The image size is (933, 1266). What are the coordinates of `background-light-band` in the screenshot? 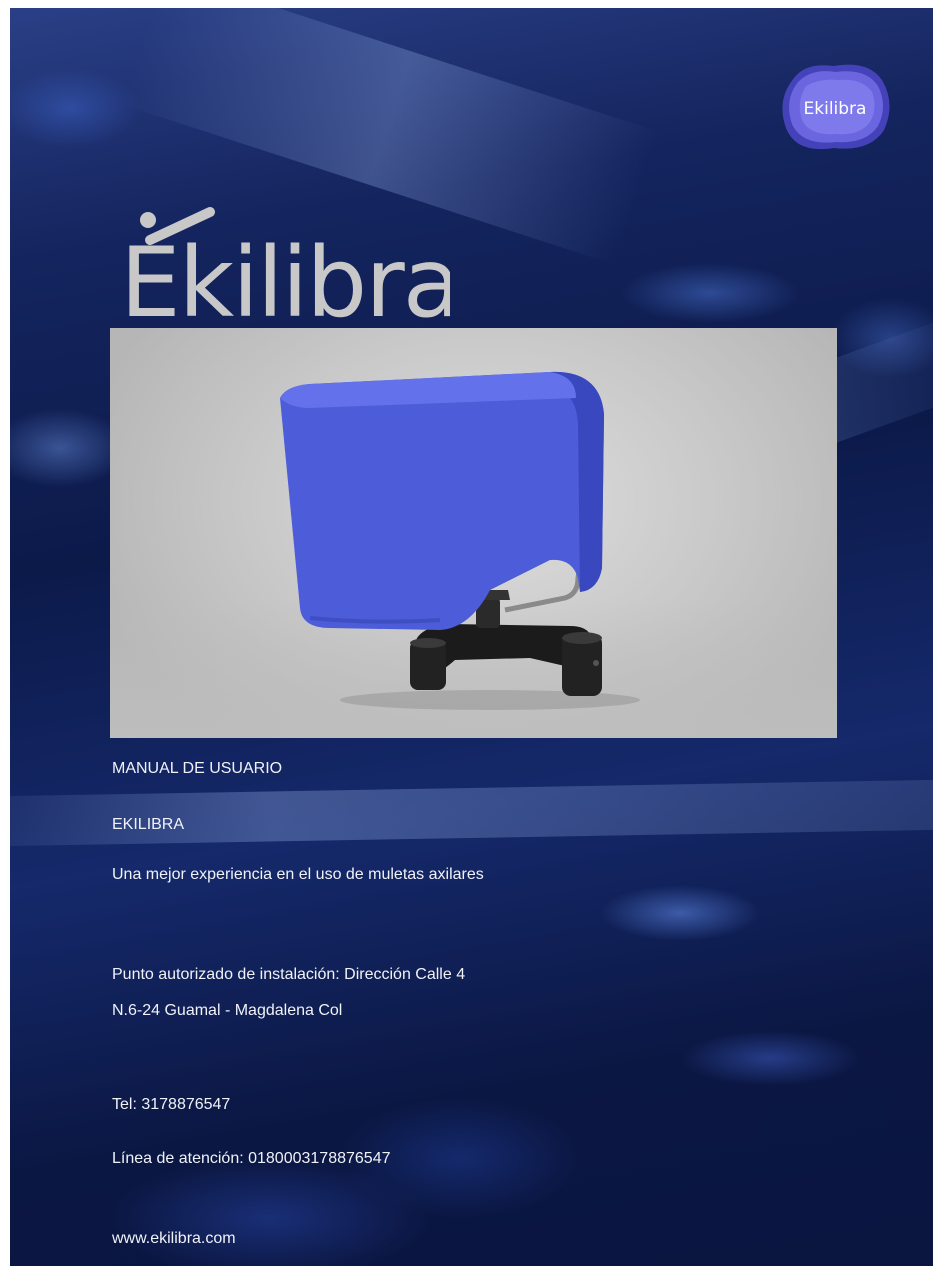 It's located at (471, 813).